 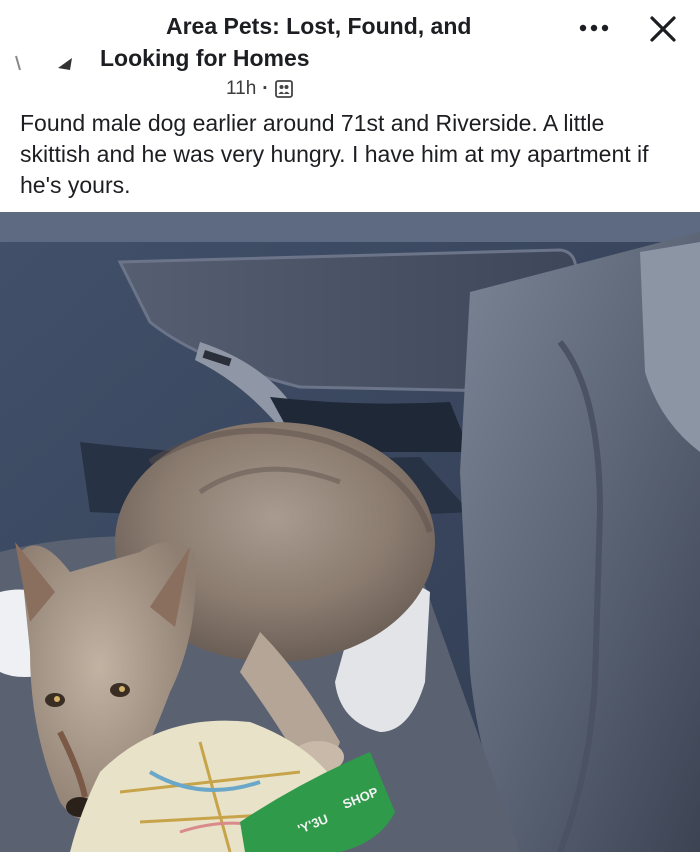 I want to click on close-button, so click(x=663, y=29).